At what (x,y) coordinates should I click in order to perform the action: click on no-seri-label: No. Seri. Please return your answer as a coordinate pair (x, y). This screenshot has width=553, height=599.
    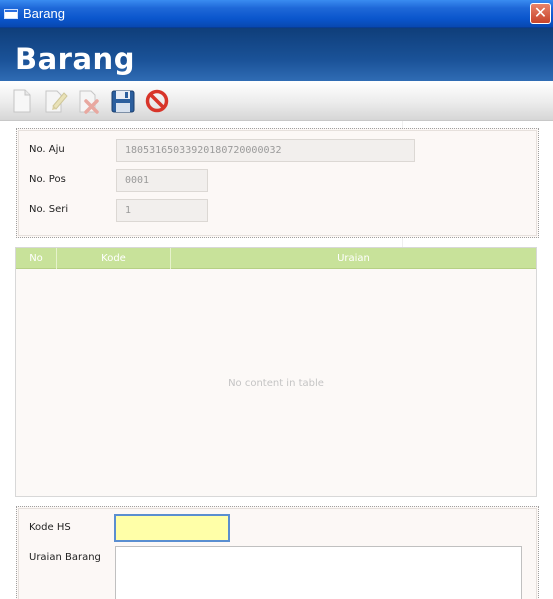
    Looking at the image, I should click on (49, 209).